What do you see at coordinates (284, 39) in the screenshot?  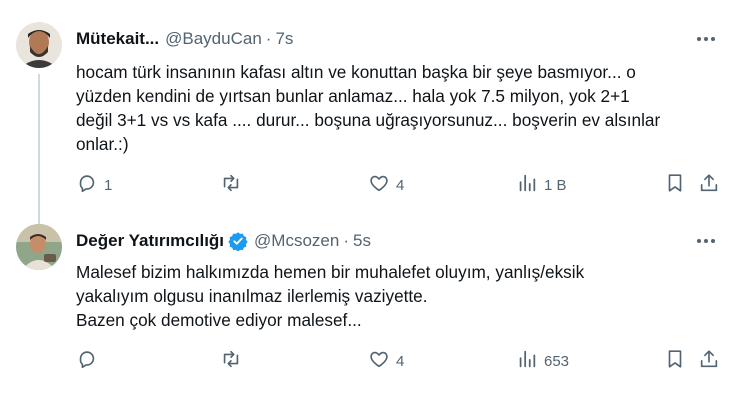 I see `timestamp: 7s` at bounding box center [284, 39].